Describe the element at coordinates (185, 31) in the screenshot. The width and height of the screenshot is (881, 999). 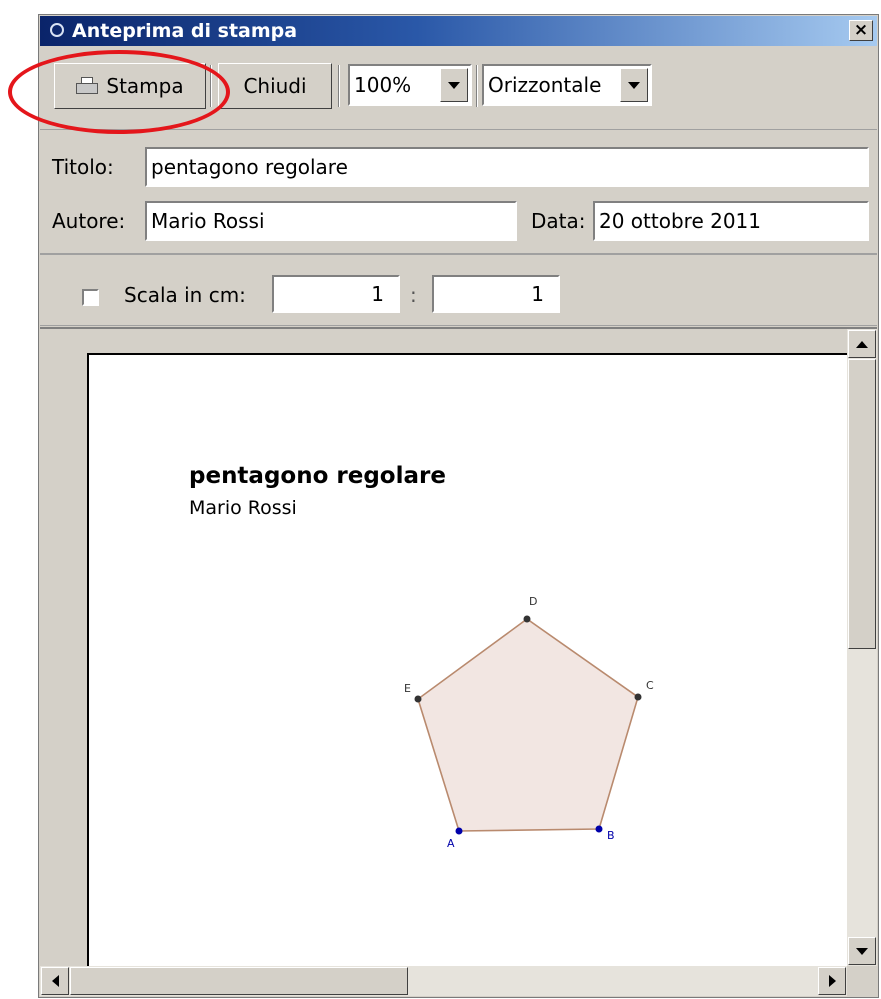
I see `window-title: Anteprima di stampa` at that location.